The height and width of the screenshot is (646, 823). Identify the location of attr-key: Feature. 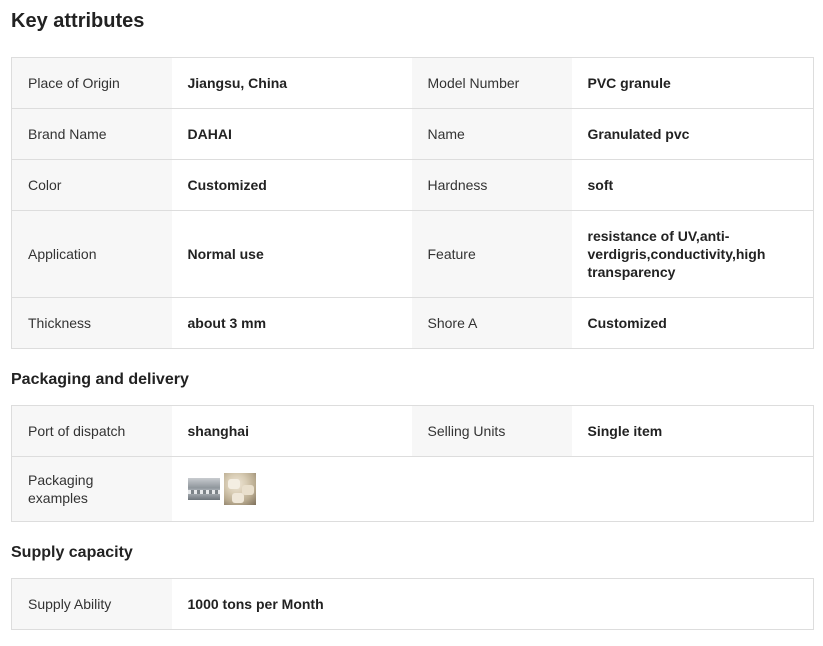
(491, 254).